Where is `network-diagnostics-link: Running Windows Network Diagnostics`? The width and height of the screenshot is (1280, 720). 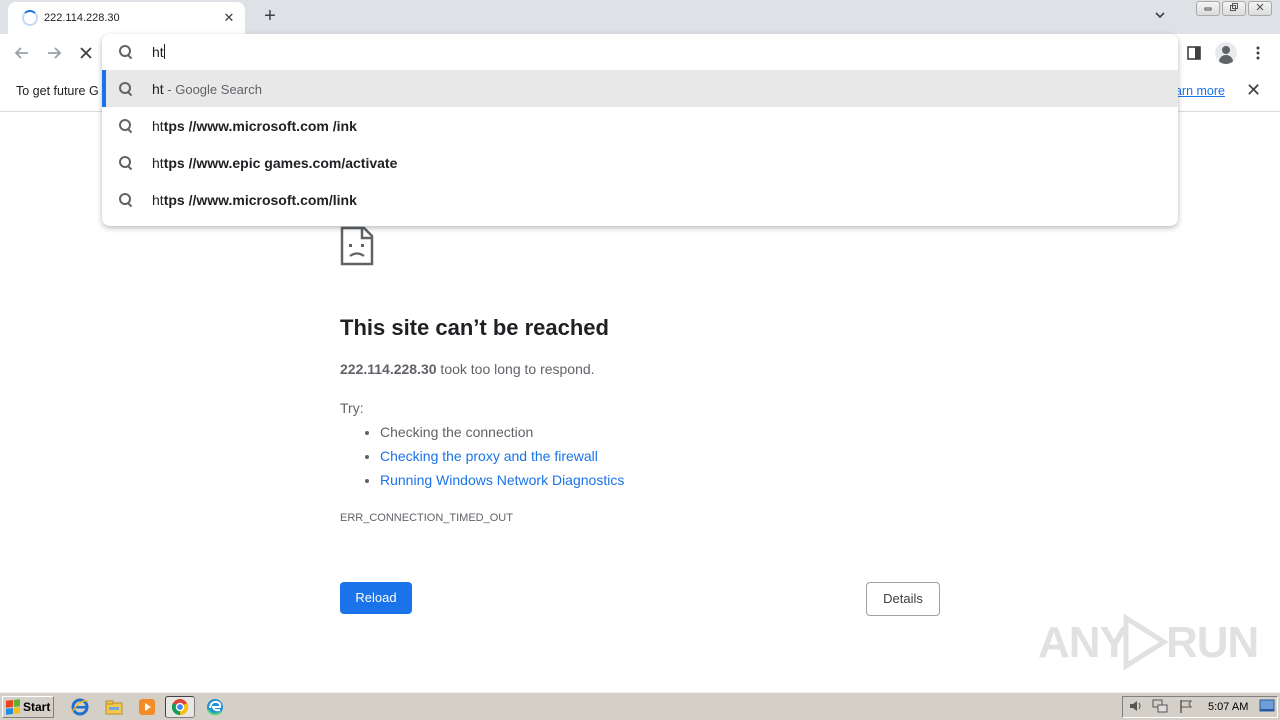 network-diagnostics-link: Running Windows Network Diagnostics is located at coordinates (502, 480).